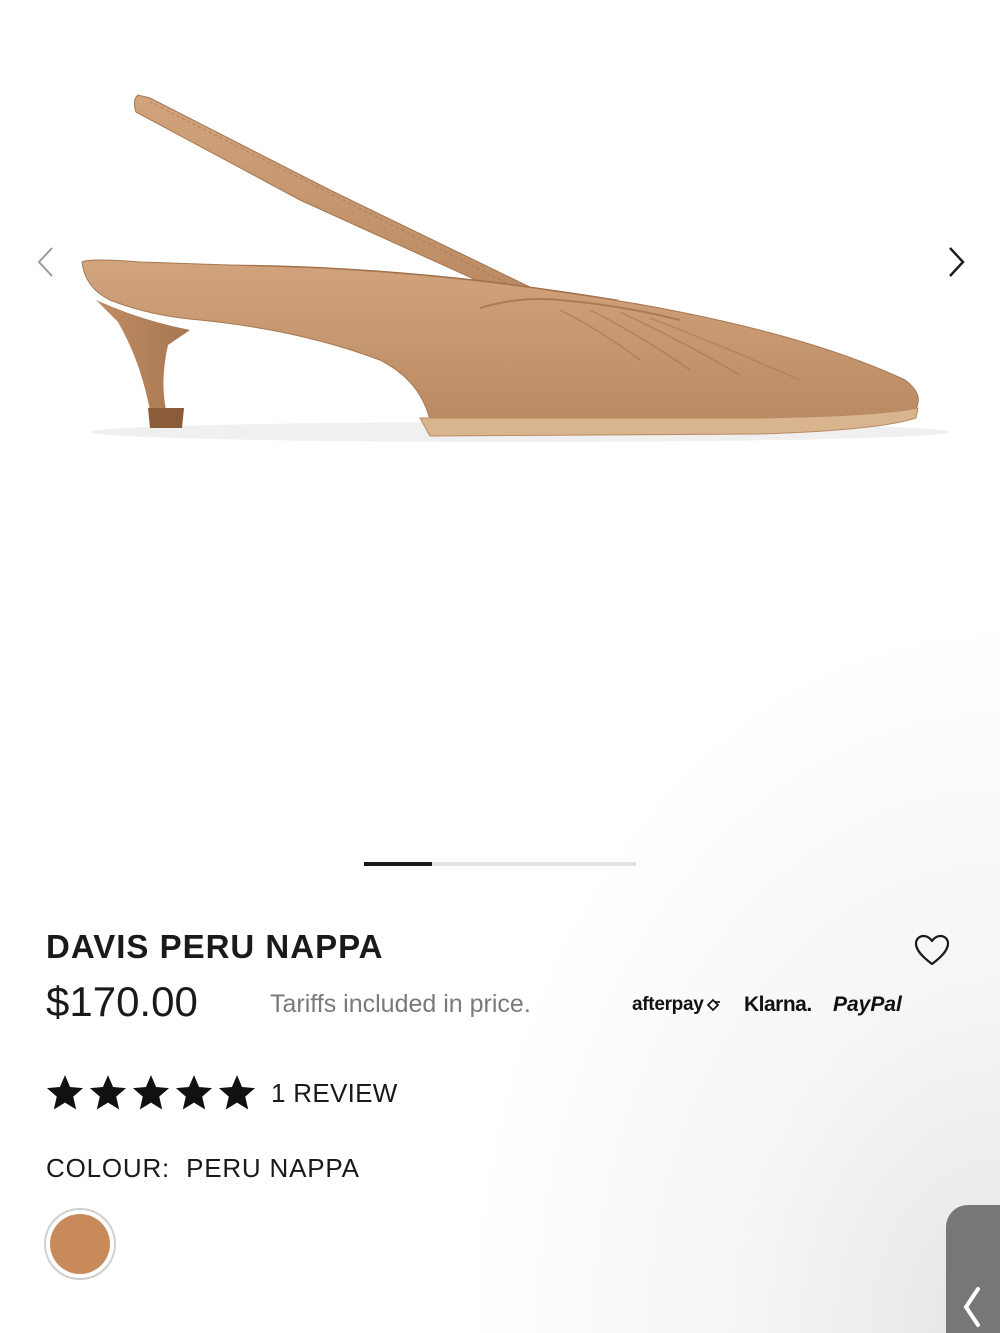 Image resolution: width=1000 pixels, height=1333 pixels. I want to click on klarna-logo: Klarna., so click(778, 1004).